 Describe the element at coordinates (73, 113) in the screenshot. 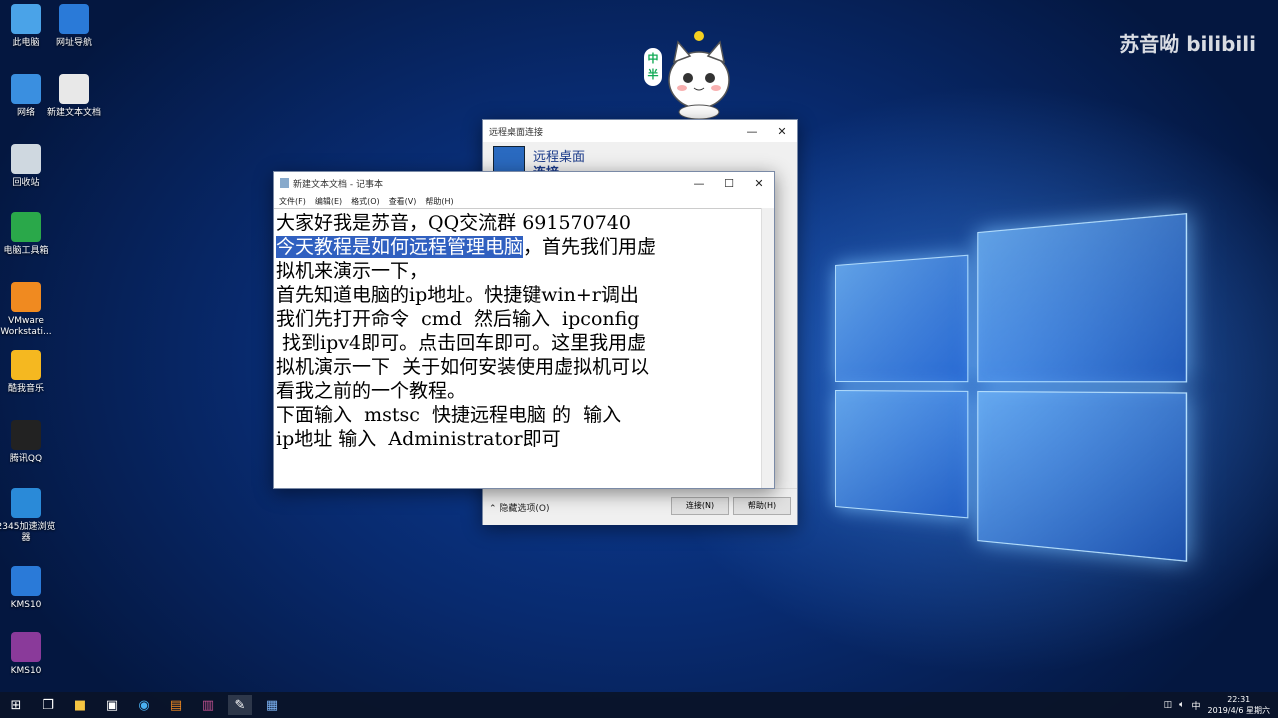

I see `desktop-icon-label: 新建文本文档` at that location.